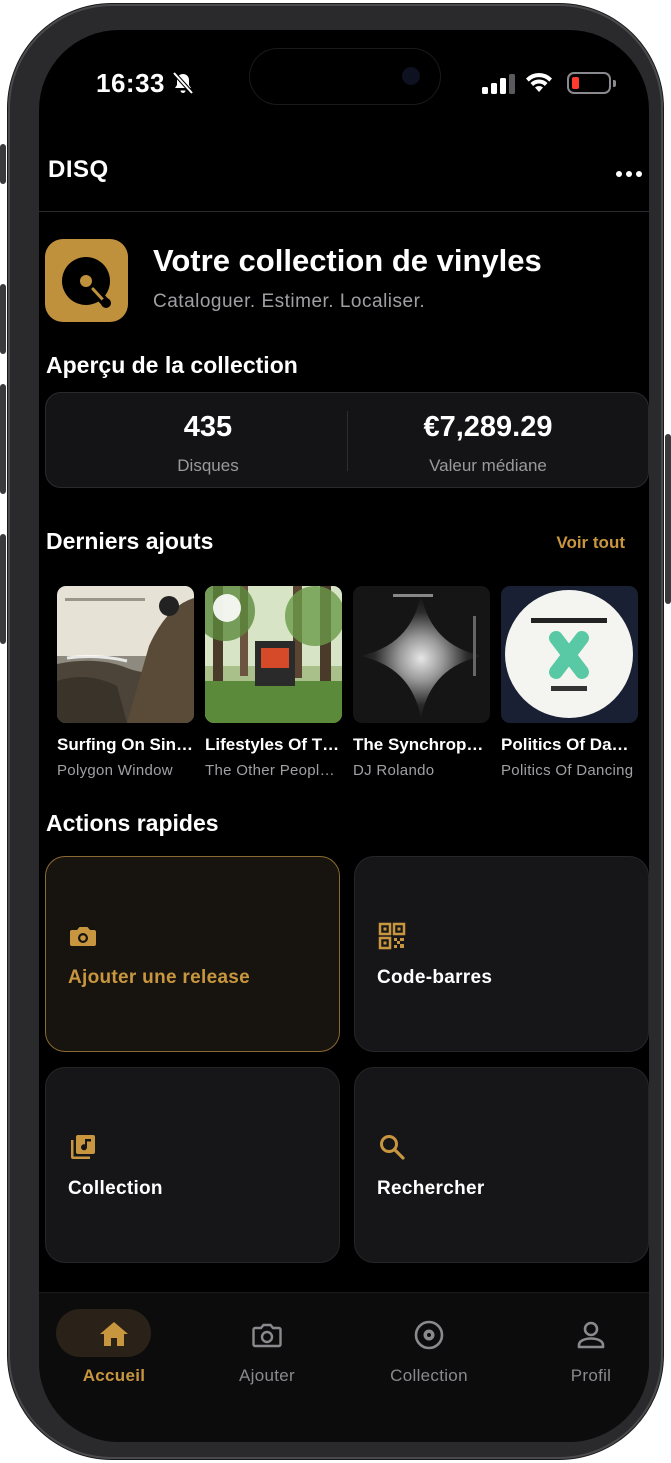 Image resolution: width=671 pixels, height=1463 pixels. I want to click on overview-heading: Aperçu de la collection, so click(172, 365).